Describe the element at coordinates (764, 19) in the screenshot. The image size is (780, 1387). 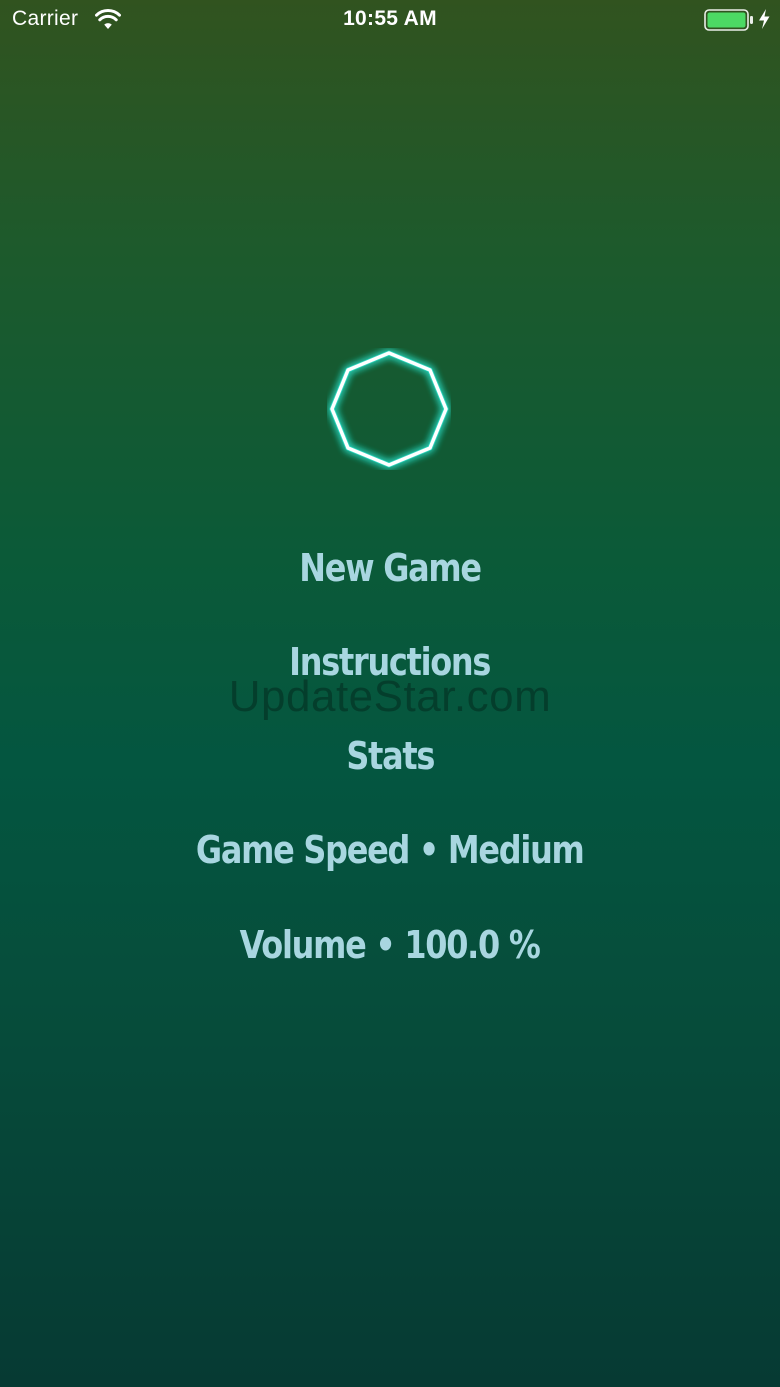
I see `charging-bolt-icon` at that location.